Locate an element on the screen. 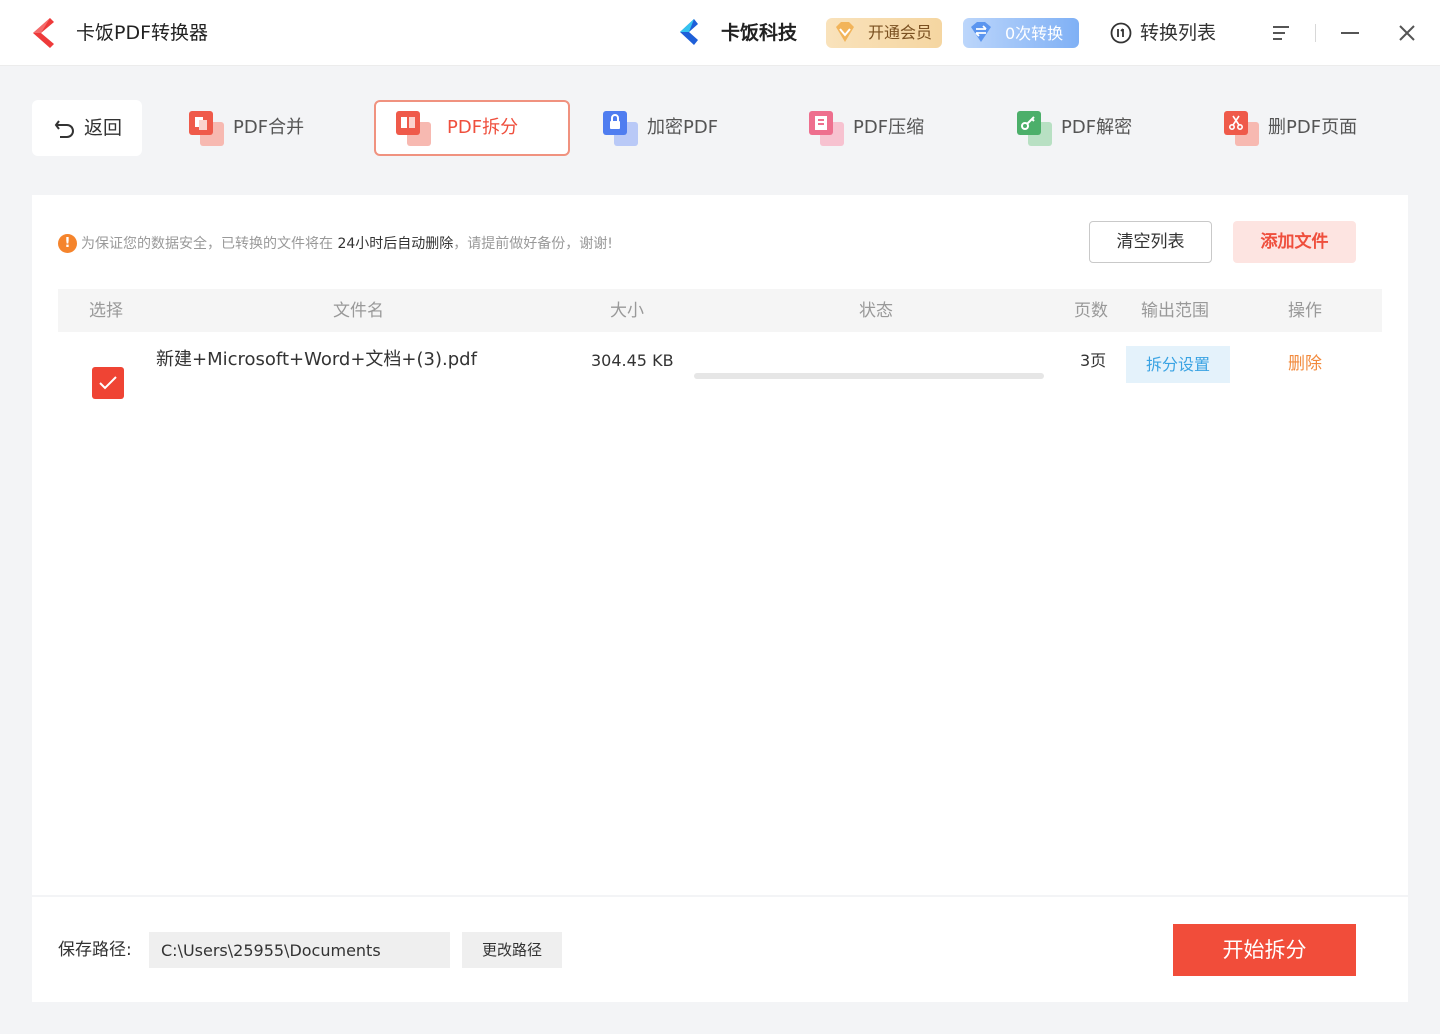 The height and width of the screenshot is (1034, 1440). exchange-icon is located at coordinates (981, 32).